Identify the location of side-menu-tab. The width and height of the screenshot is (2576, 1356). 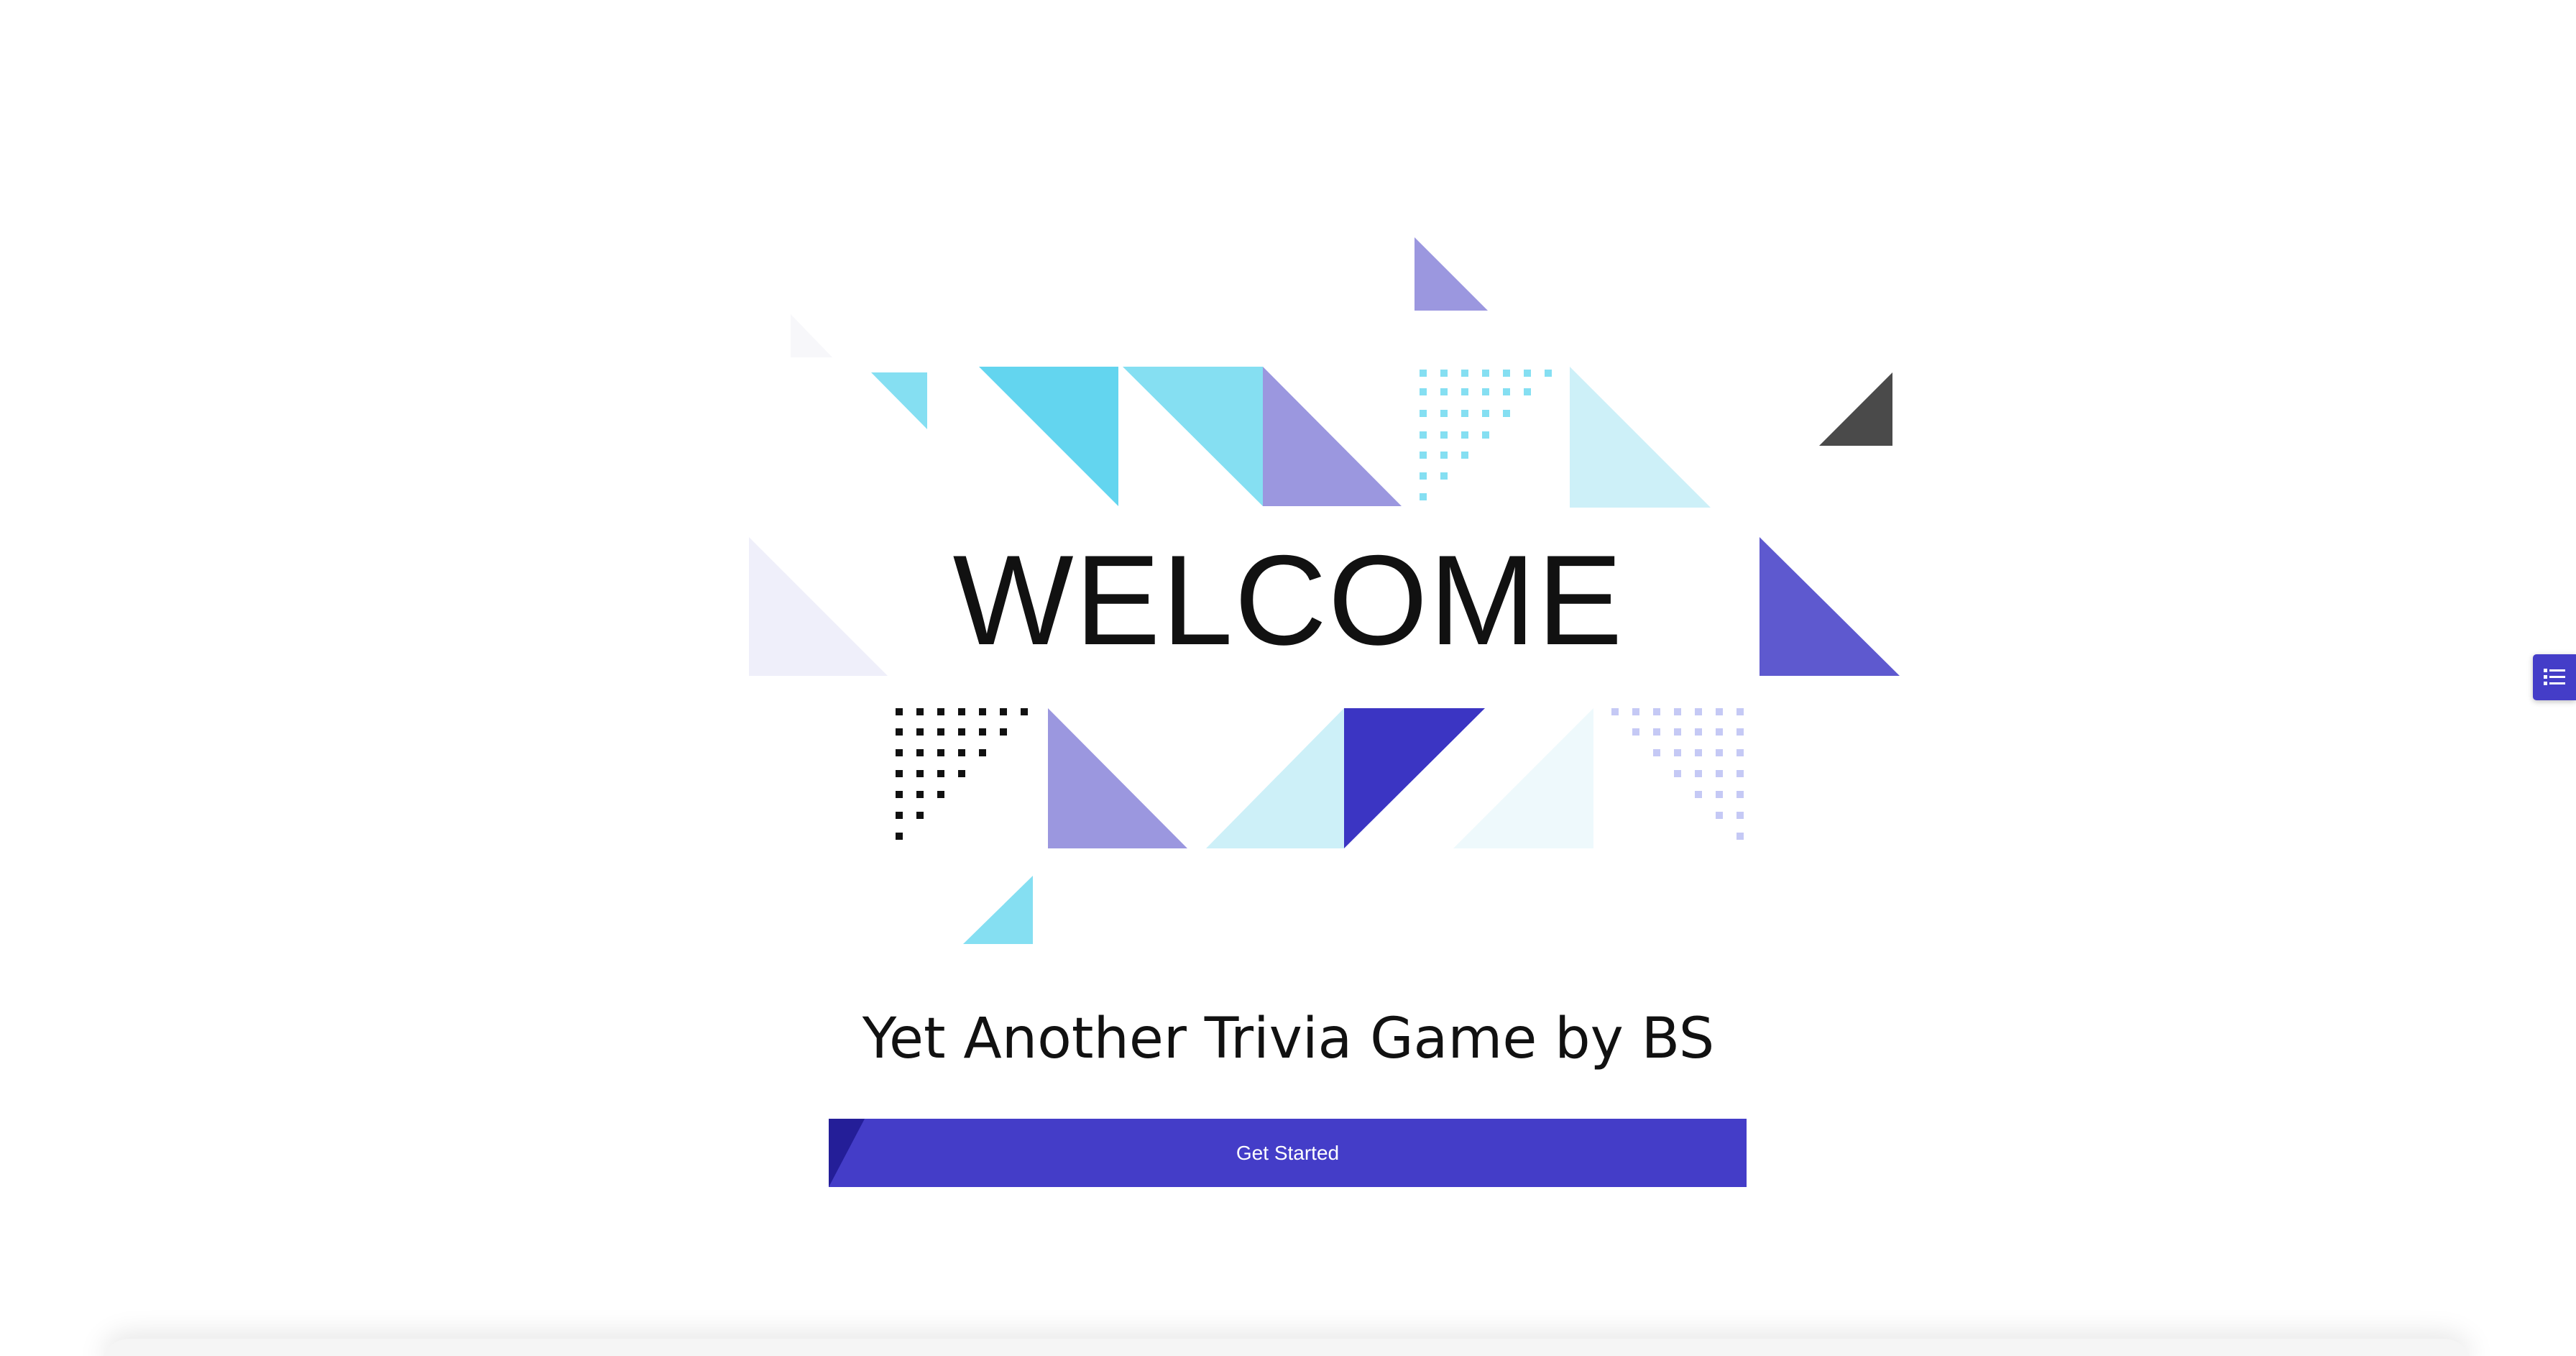
(2554, 677).